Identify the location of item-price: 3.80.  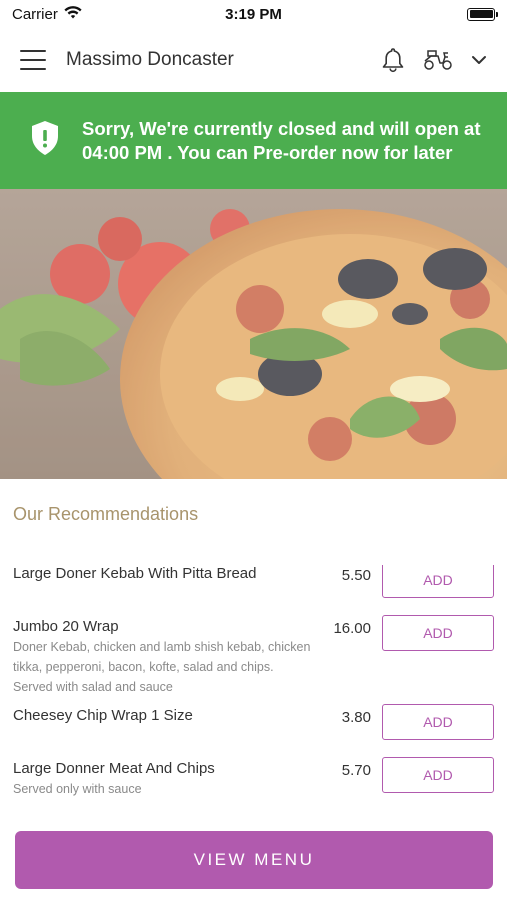
(356, 717).